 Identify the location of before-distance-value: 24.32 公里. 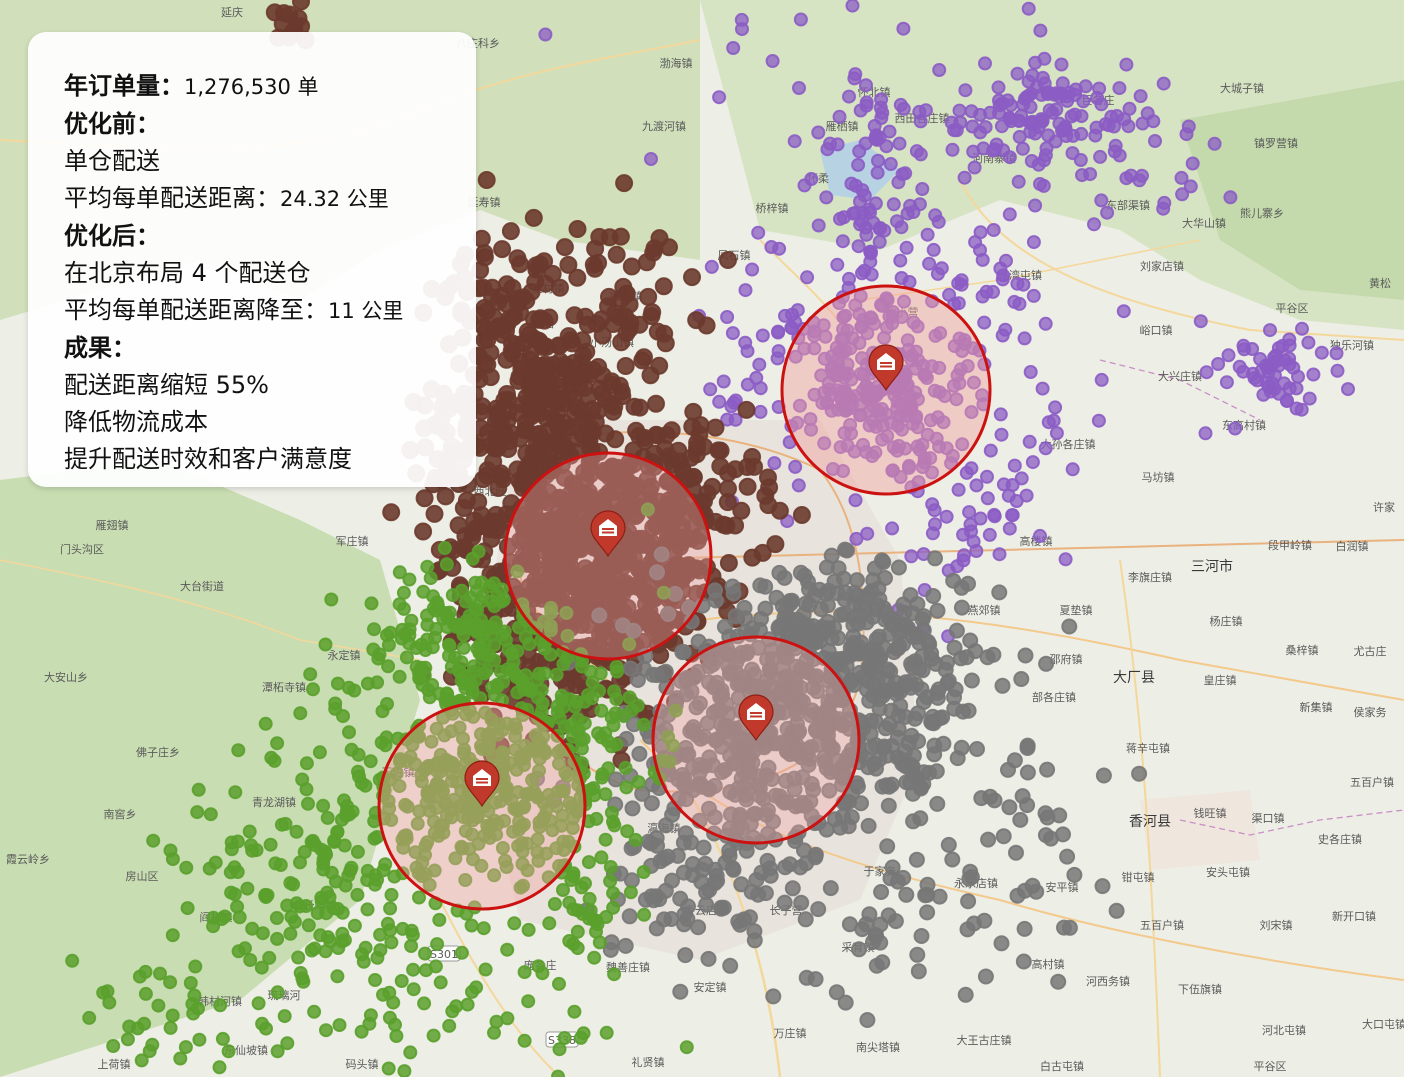
(334, 199).